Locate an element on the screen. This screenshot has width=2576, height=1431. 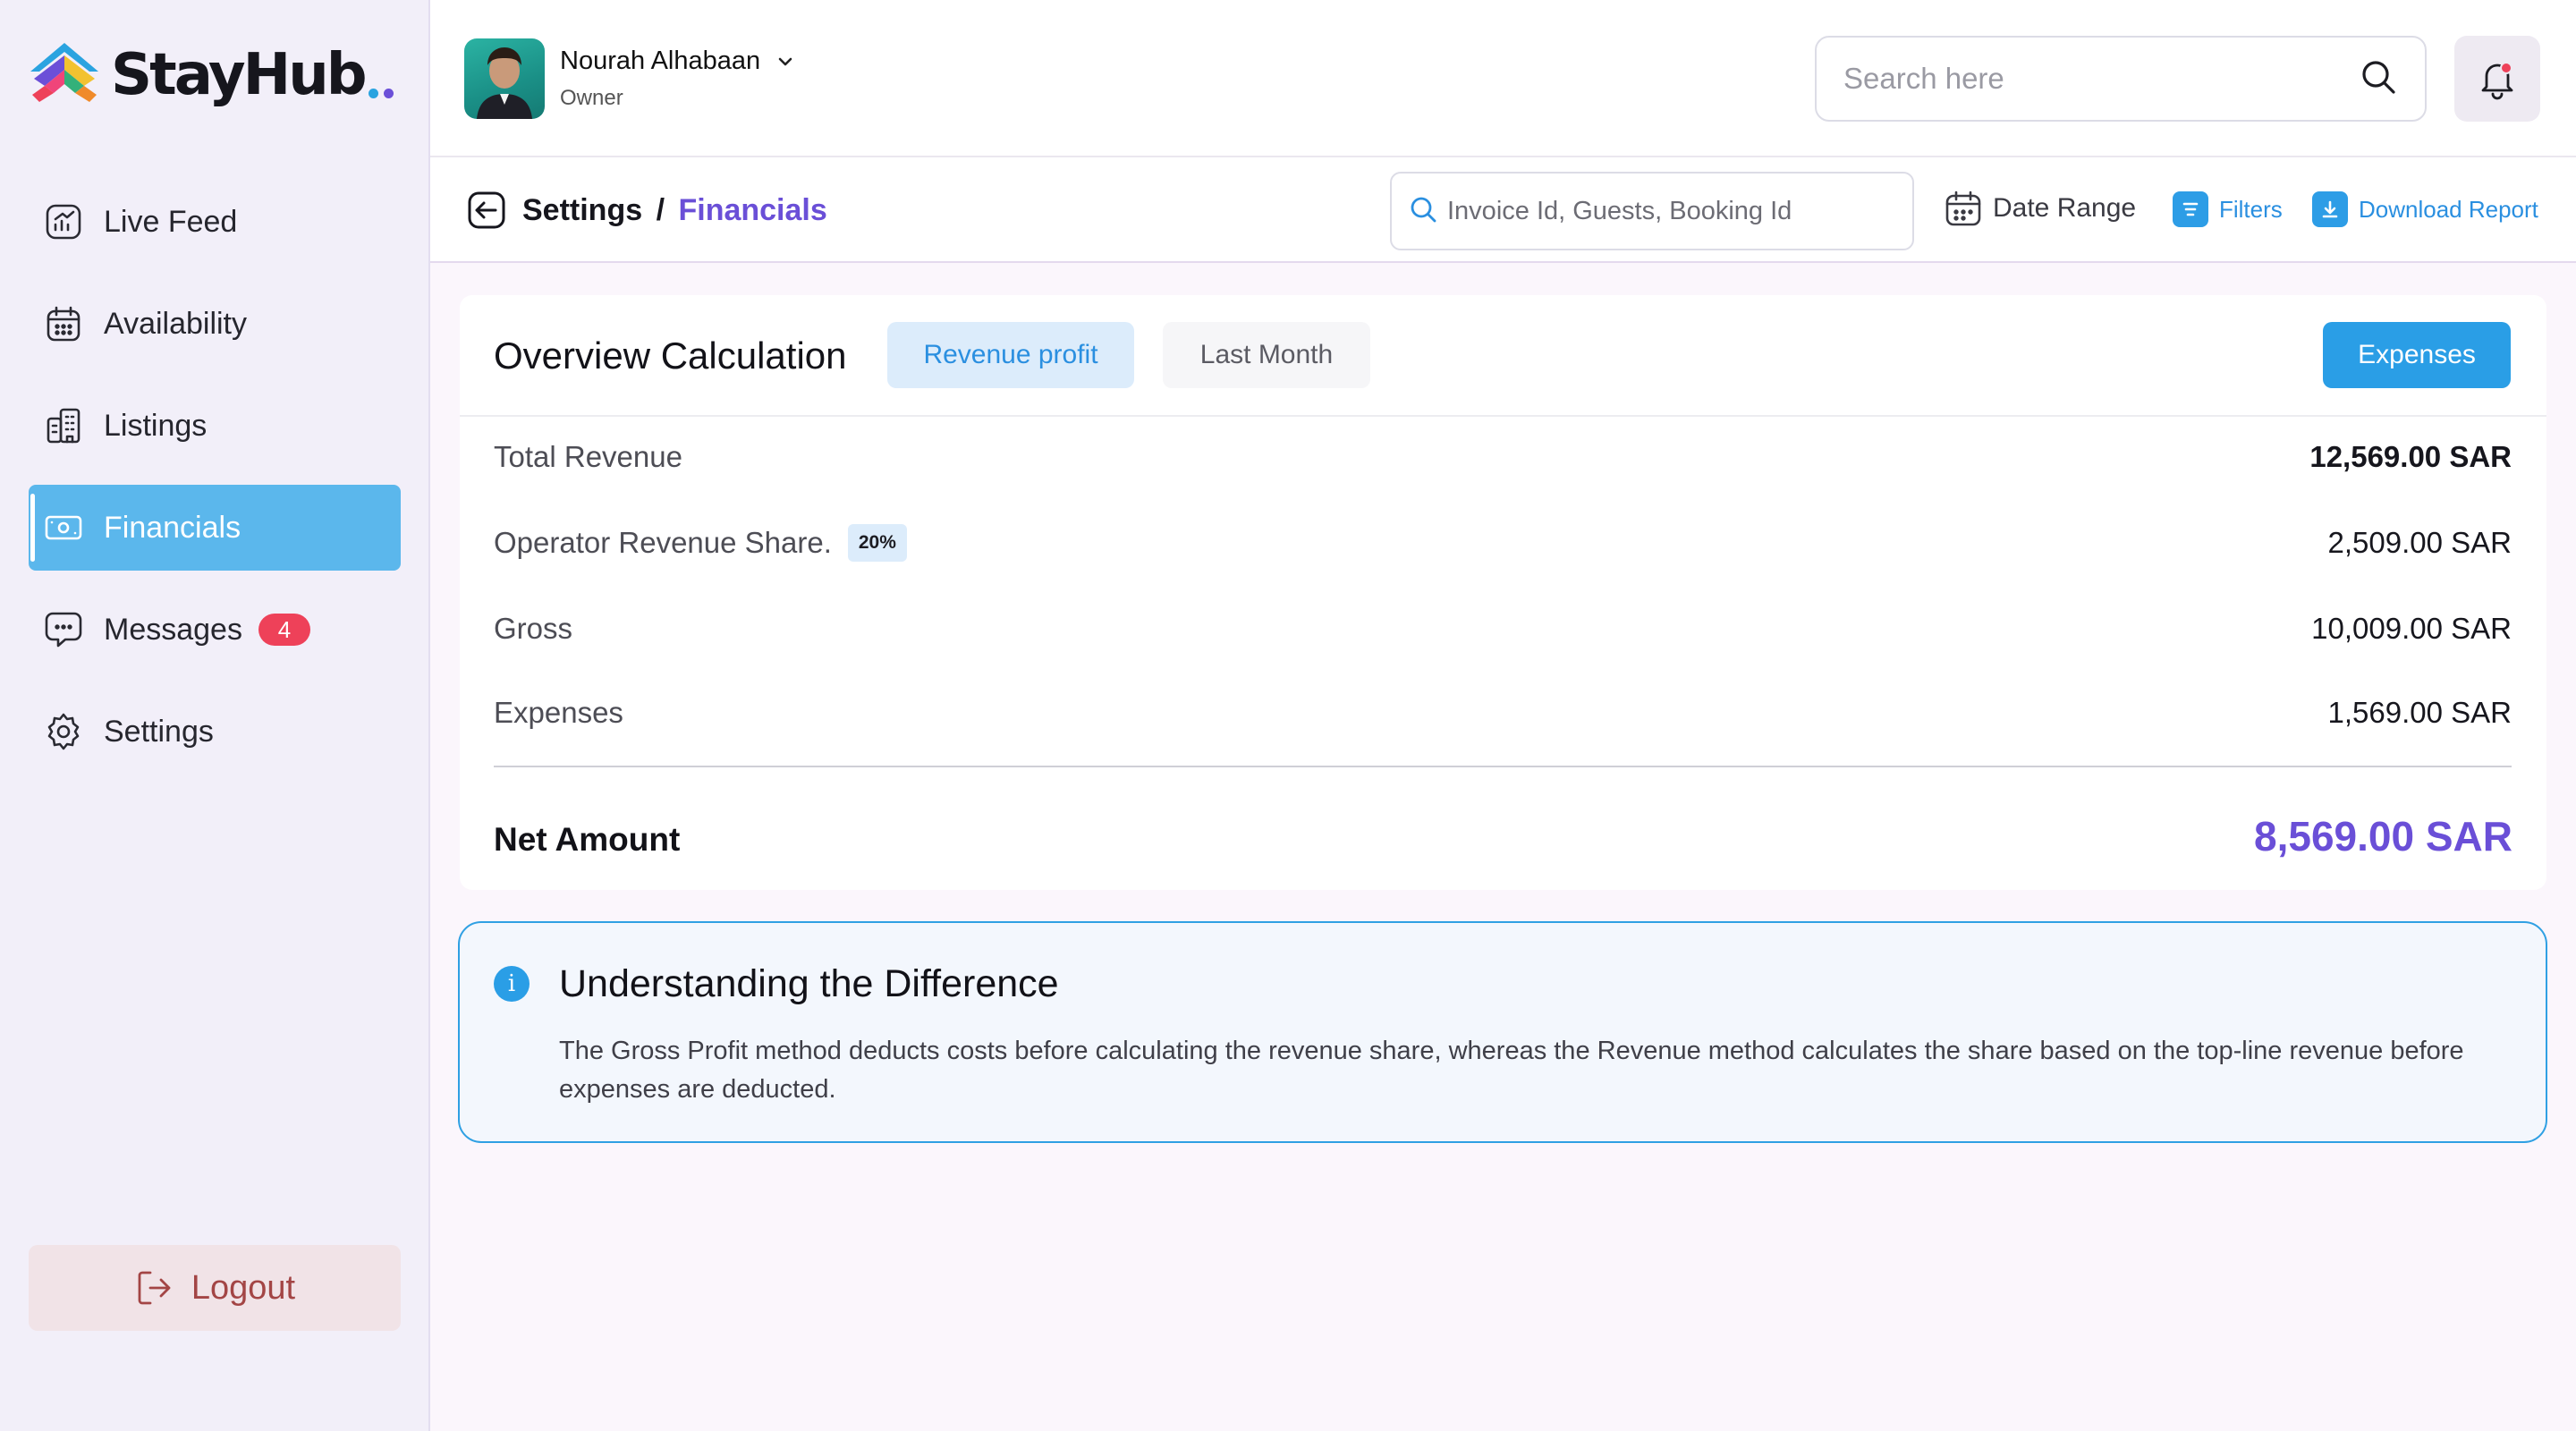
download-report-label: Download Report is located at coordinates (2448, 209).